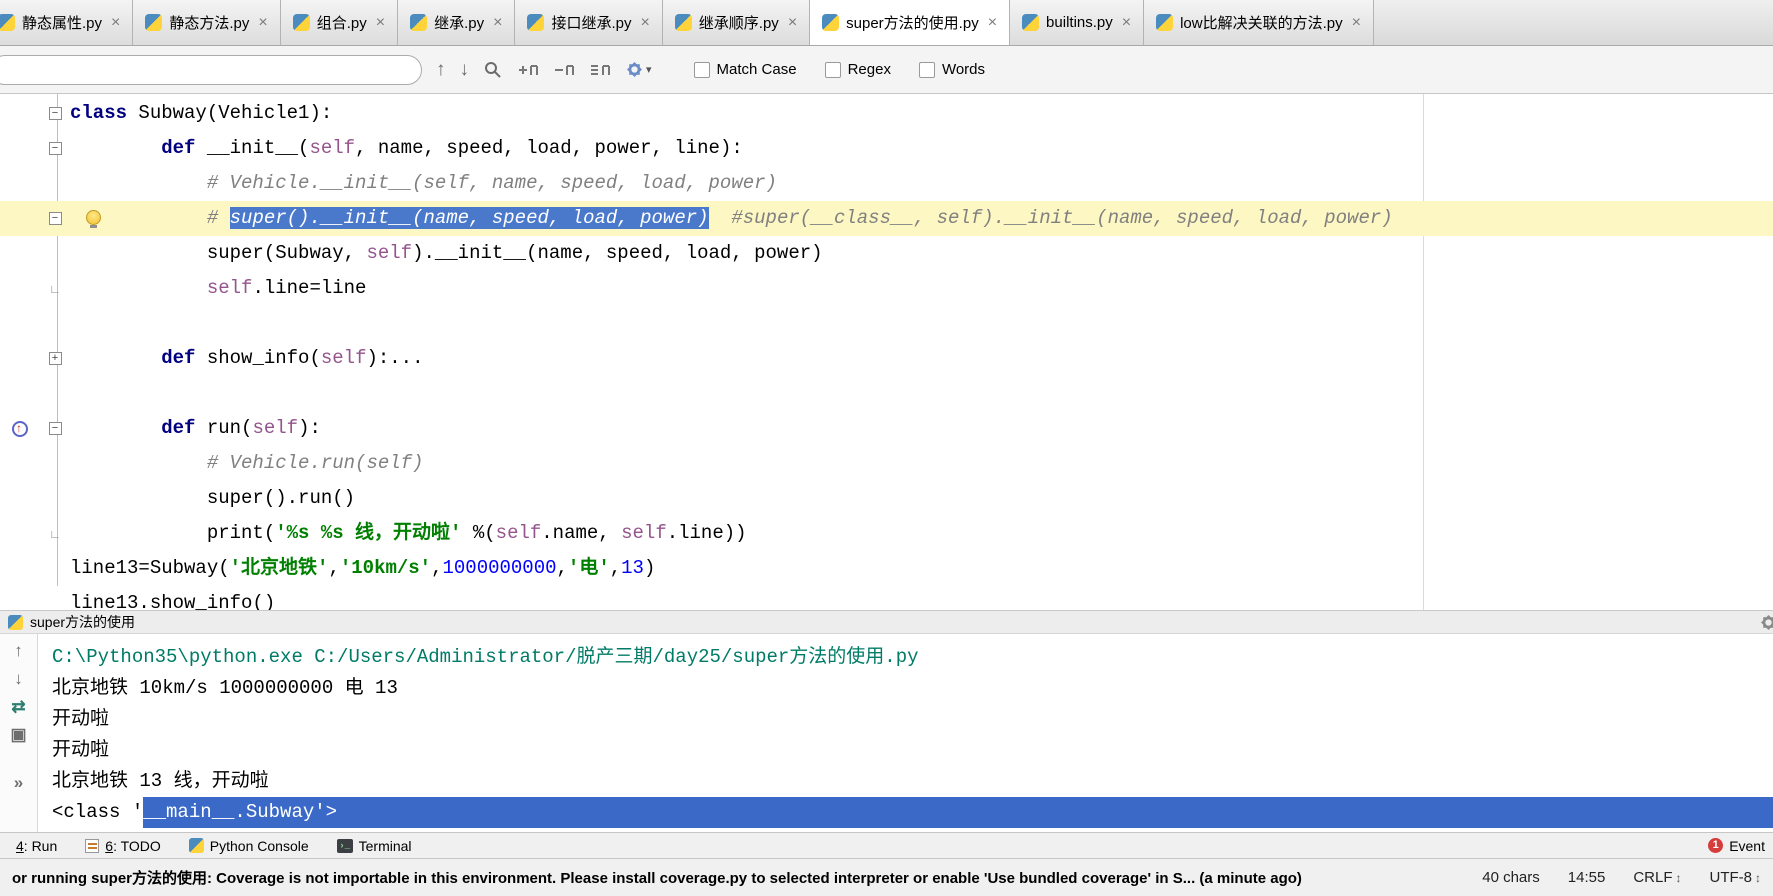 The height and width of the screenshot is (896, 1773). Describe the element at coordinates (1511, 877) in the screenshot. I see `char-count: 40 chars` at that location.